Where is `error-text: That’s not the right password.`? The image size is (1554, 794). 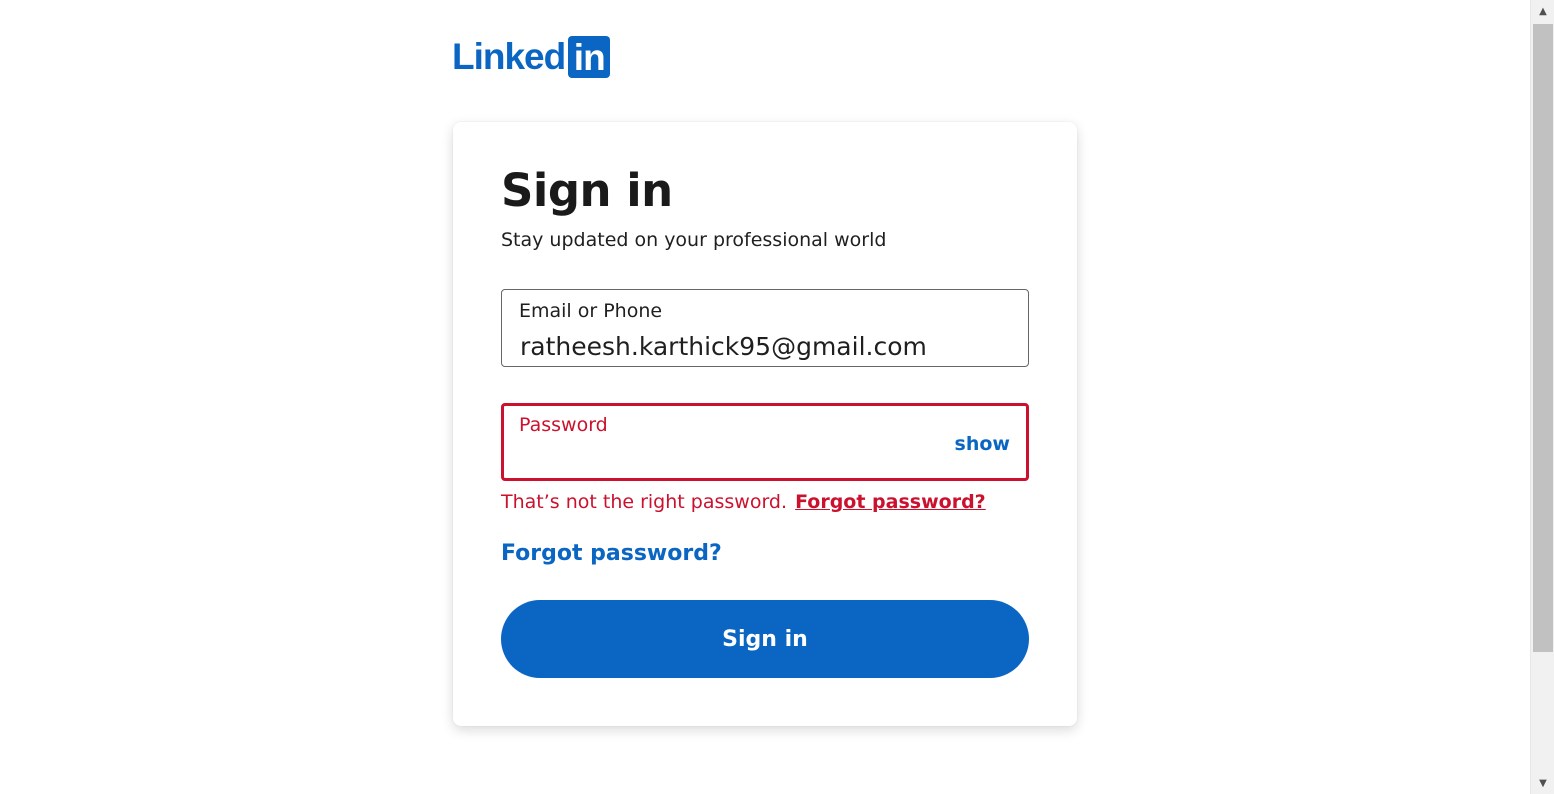
error-text: That’s not the right password. is located at coordinates (644, 502).